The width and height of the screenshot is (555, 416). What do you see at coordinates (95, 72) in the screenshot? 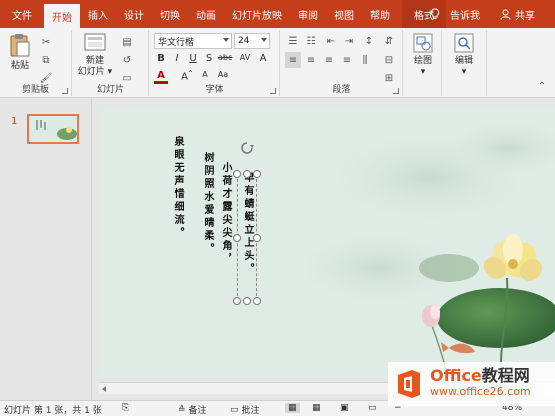
I see `new-slide-label-line2: 幻灯片 ▾` at bounding box center [95, 72].